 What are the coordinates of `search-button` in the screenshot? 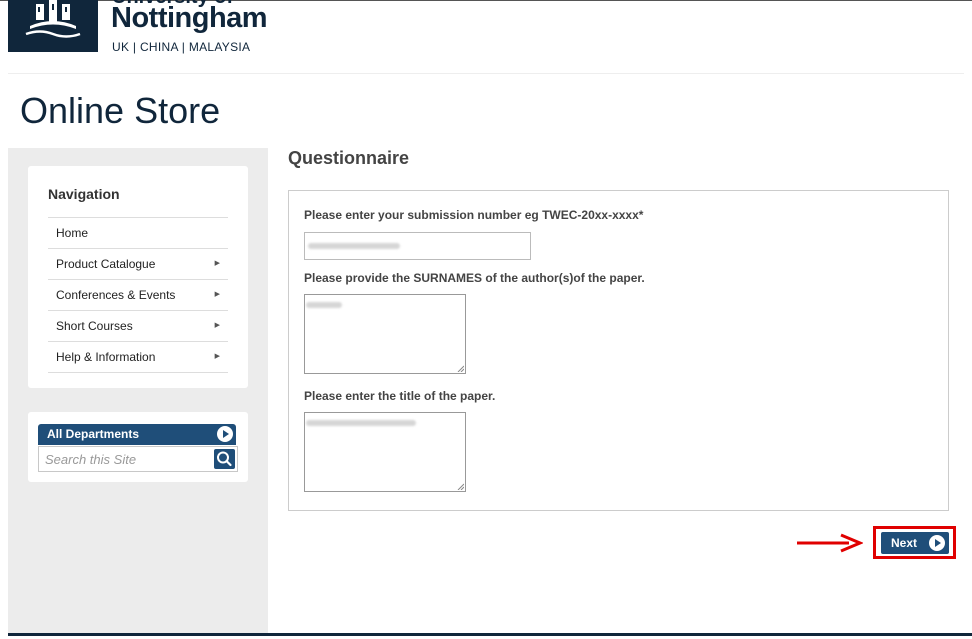 It's located at (224, 459).